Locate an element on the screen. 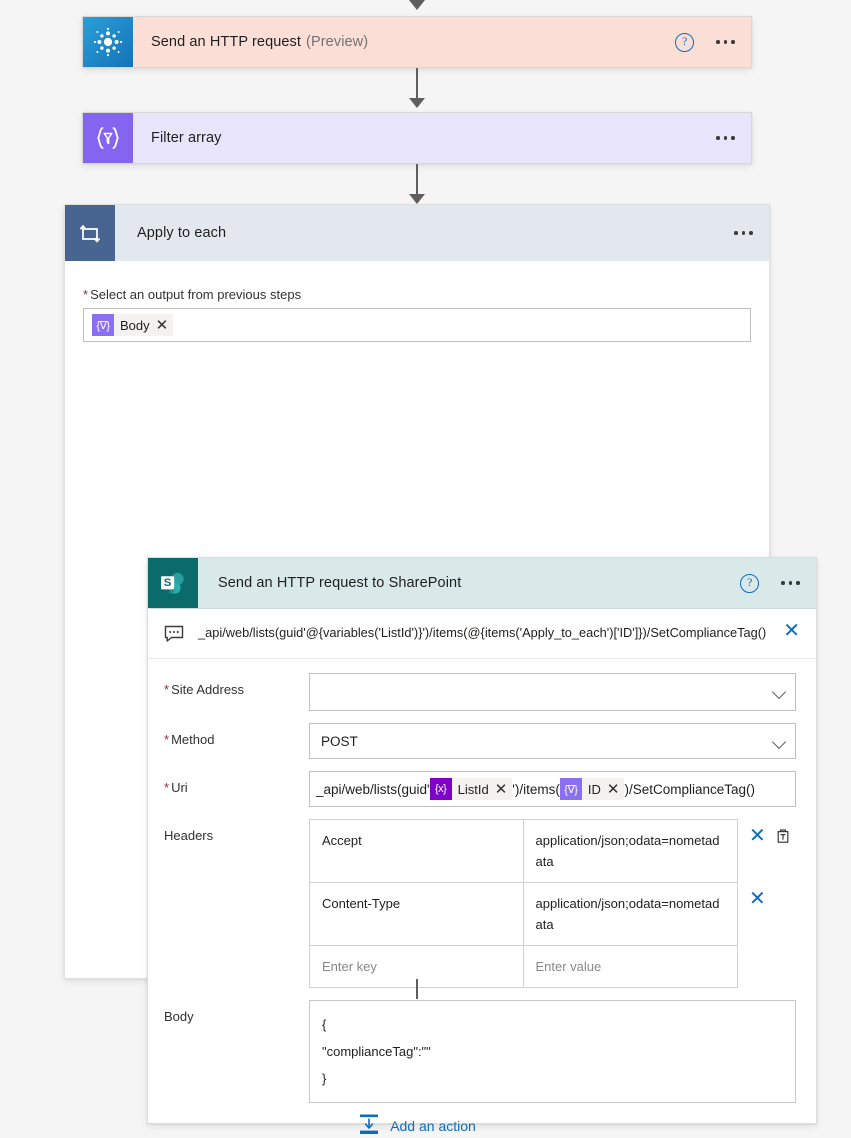  method-label-text: Method is located at coordinates (193, 739).